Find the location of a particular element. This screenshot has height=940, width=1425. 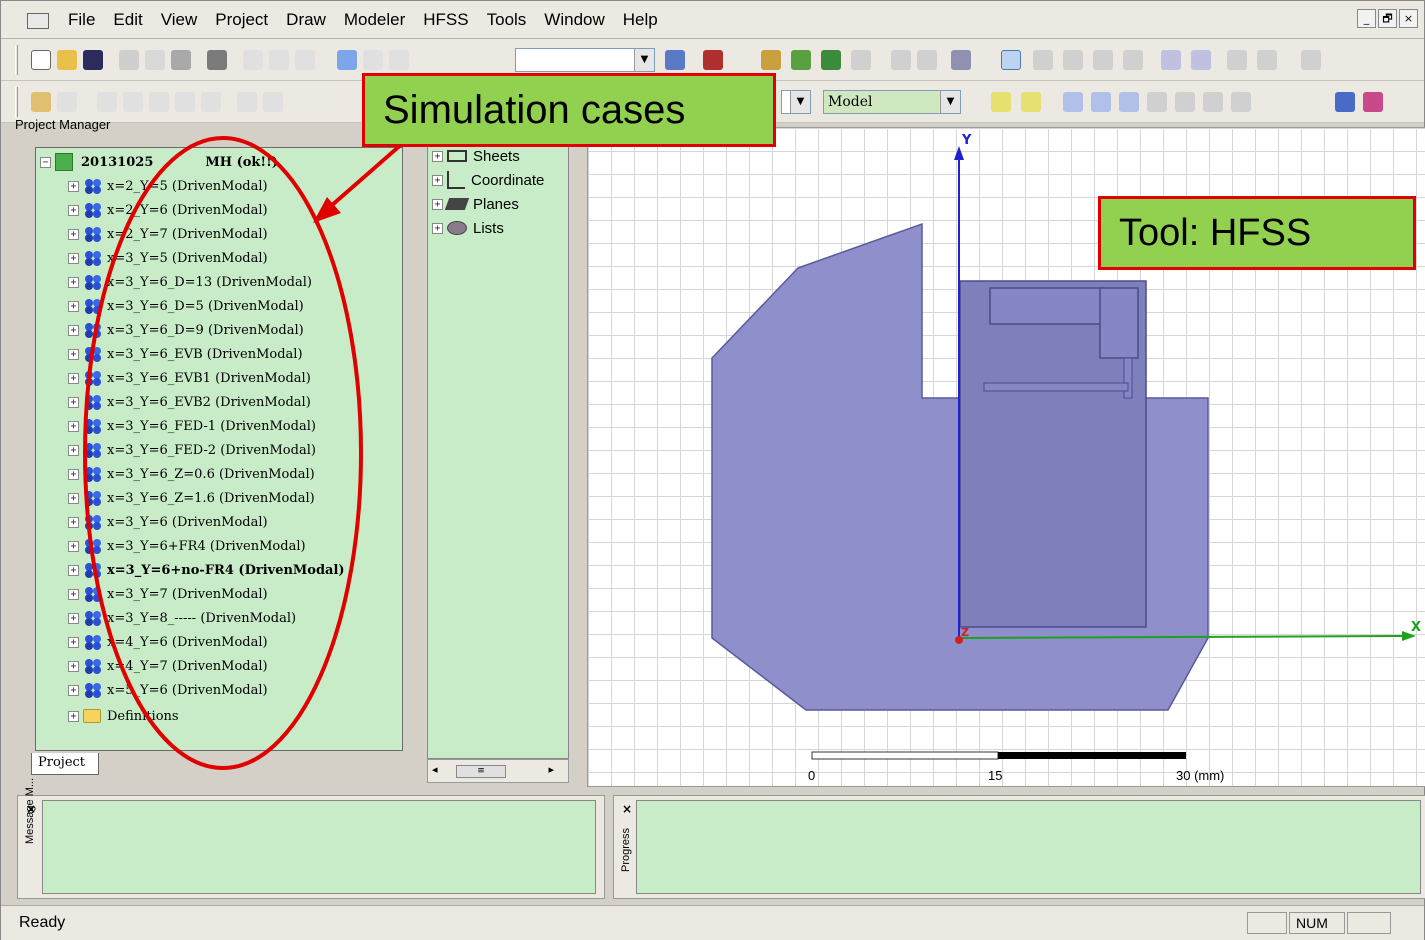

tree-item-planes: + Planes is located at coordinates (475, 204).